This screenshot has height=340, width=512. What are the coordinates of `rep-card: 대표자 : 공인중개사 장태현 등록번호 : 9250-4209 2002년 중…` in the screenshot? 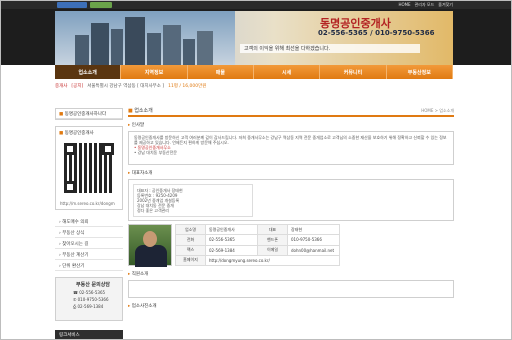 It's located at (291, 200).